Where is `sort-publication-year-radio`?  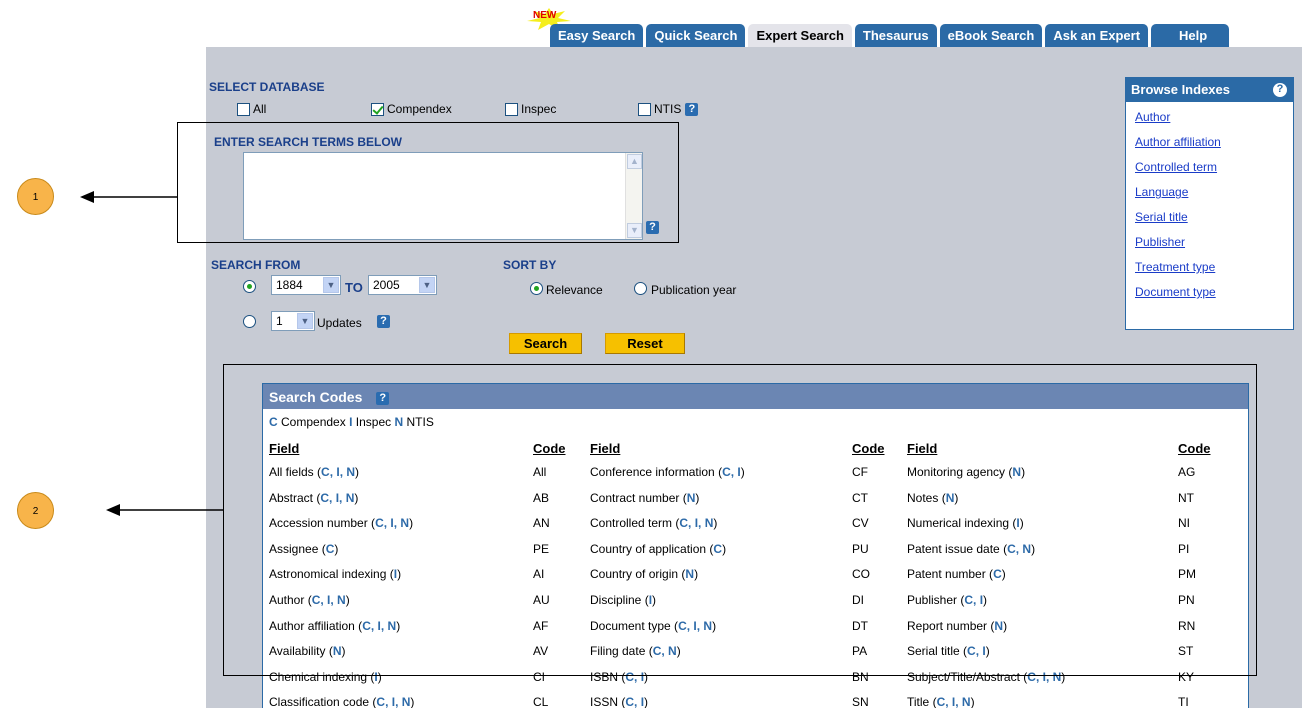 sort-publication-year-radio is located at coordinates (640, 288).